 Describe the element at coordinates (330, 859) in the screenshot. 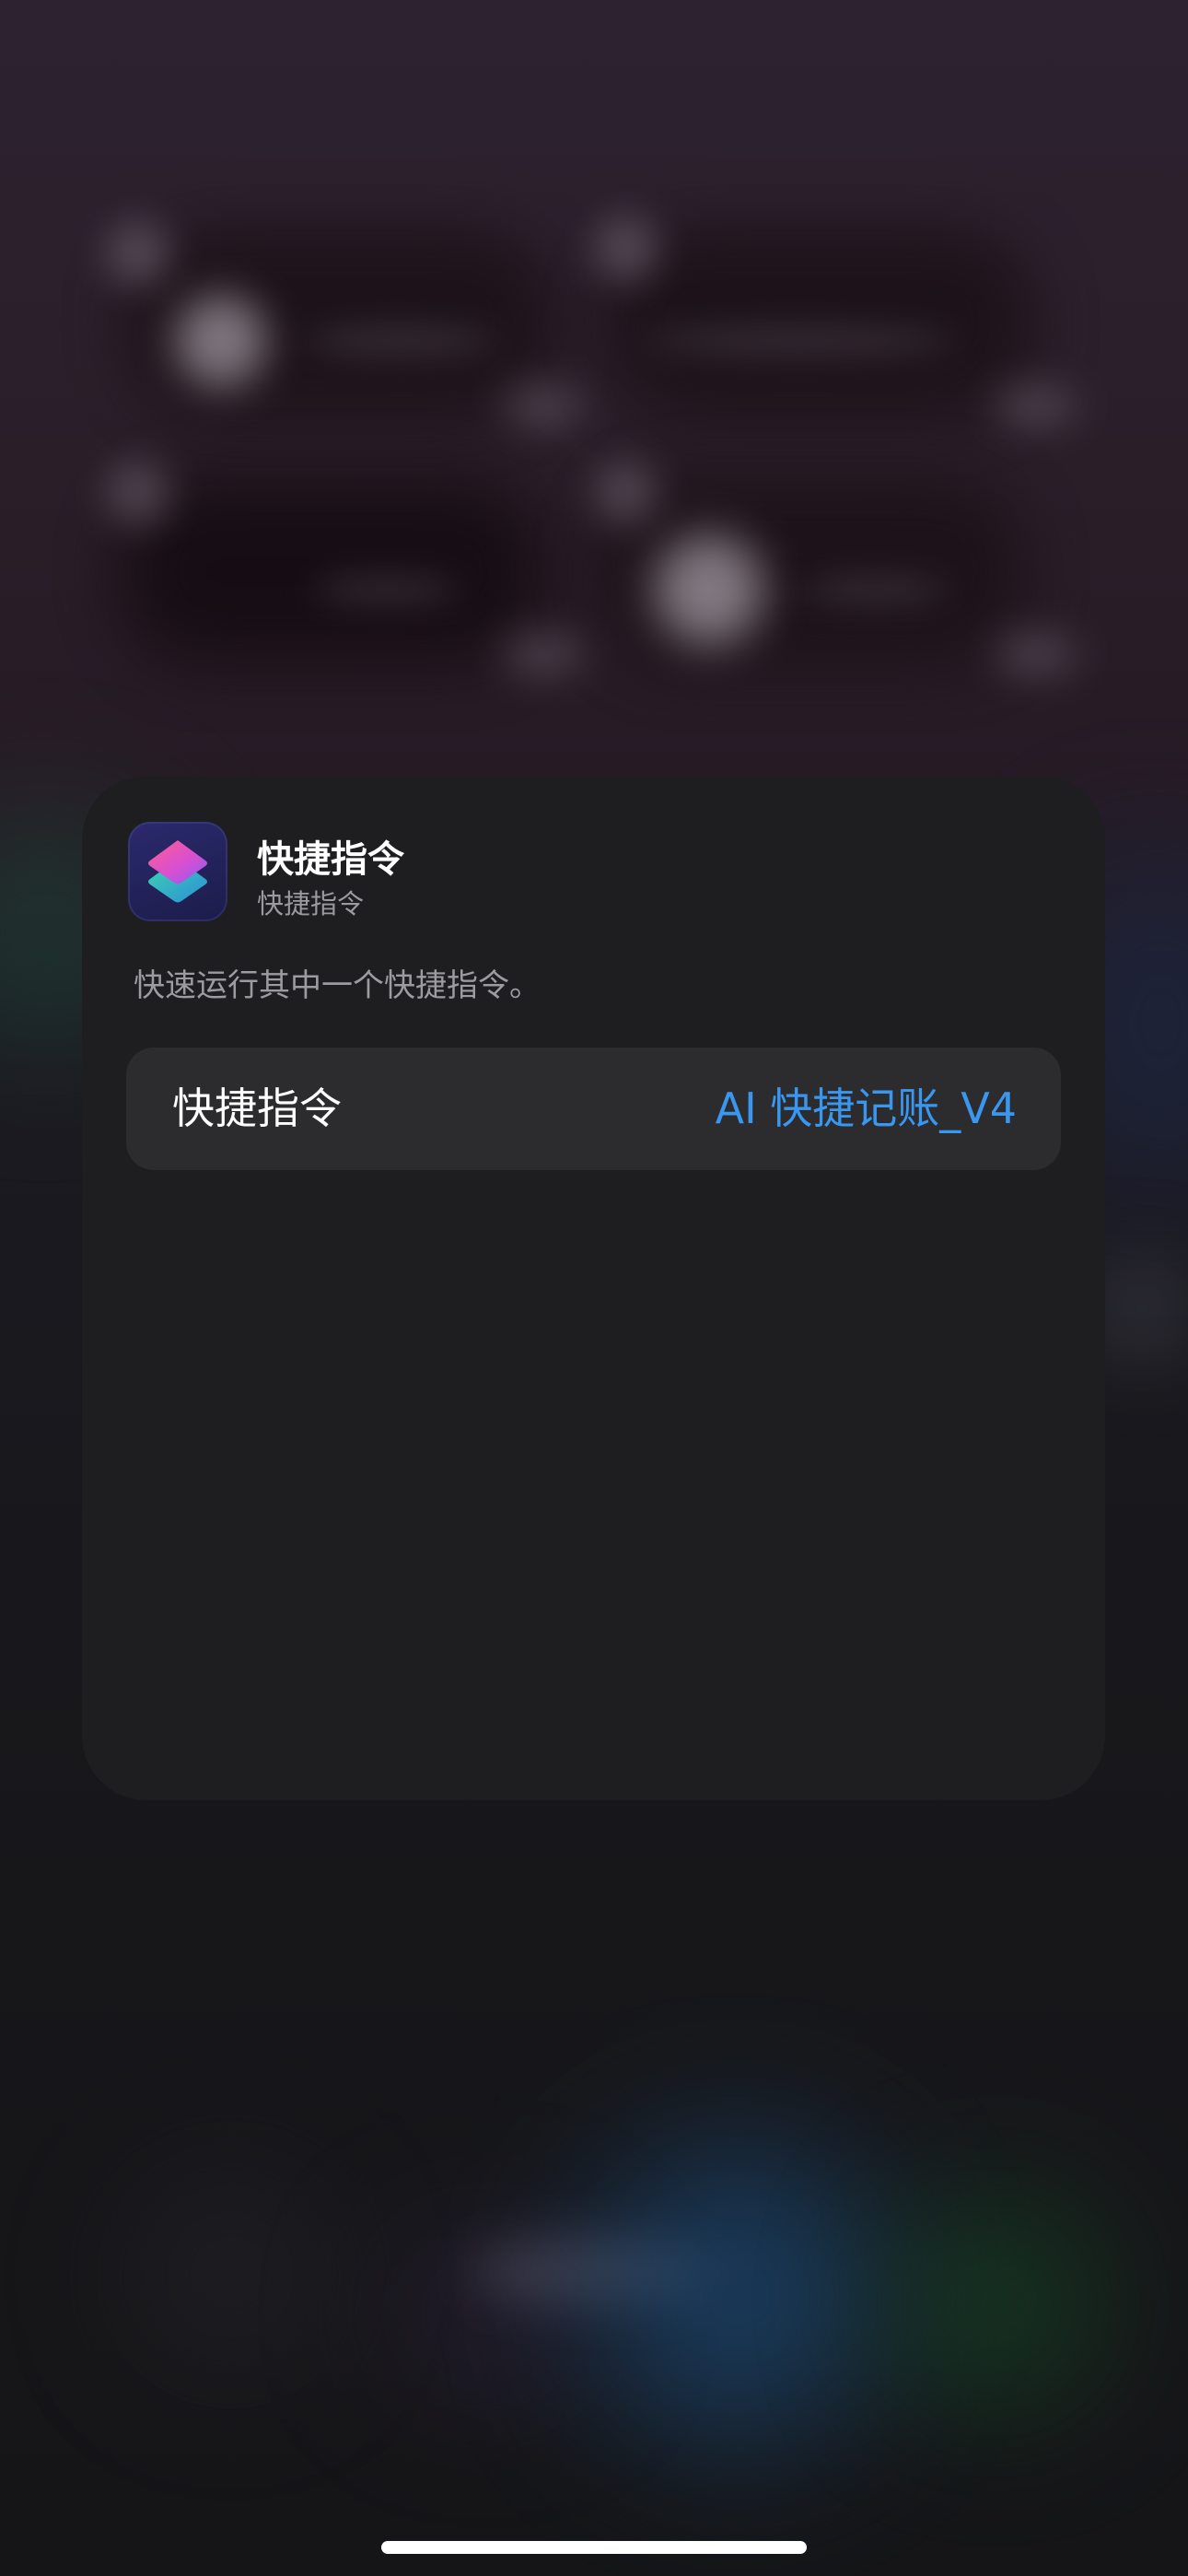

I see `app-name: 快捷指令` at that location.